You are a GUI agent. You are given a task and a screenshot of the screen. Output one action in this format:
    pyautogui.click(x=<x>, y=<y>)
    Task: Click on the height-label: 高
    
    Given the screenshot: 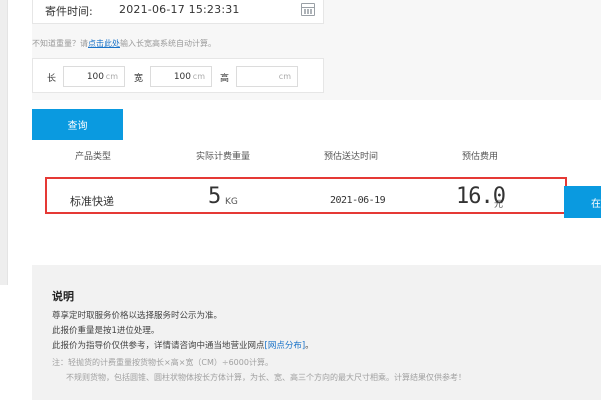 What is the action you would take?
    pyautogui.click(x=225, y=79)
    